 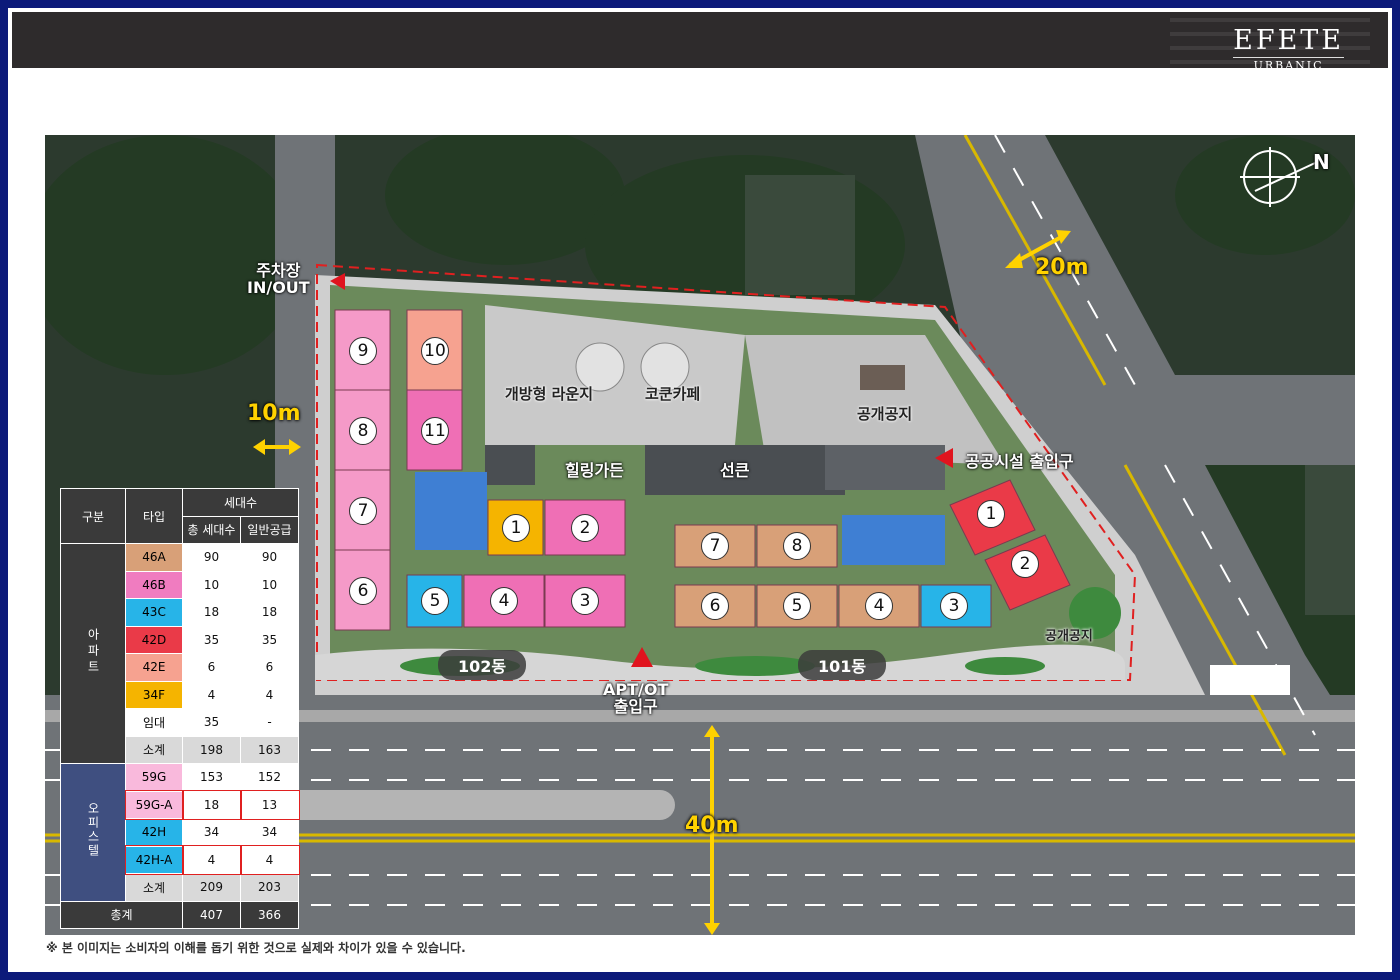 I want to click on category-apartment-label: 아파트, so click(x=93, y=651).